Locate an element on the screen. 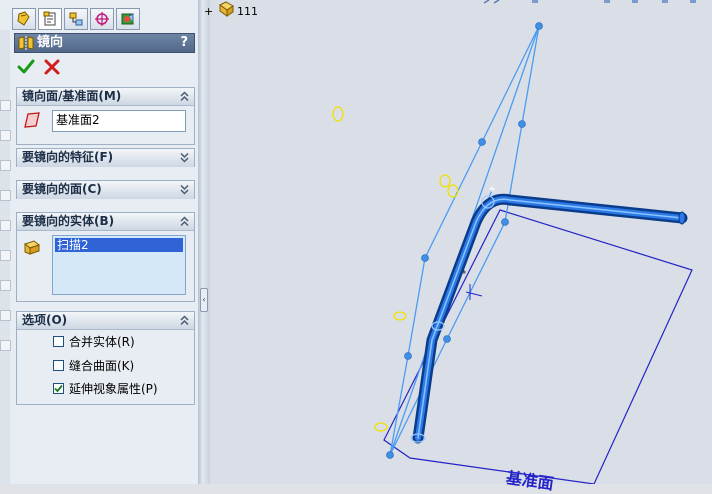 The image size is (712, 494). propagate-visual-option: 延伸视象属性(P) is located at coordinates (105, 388).